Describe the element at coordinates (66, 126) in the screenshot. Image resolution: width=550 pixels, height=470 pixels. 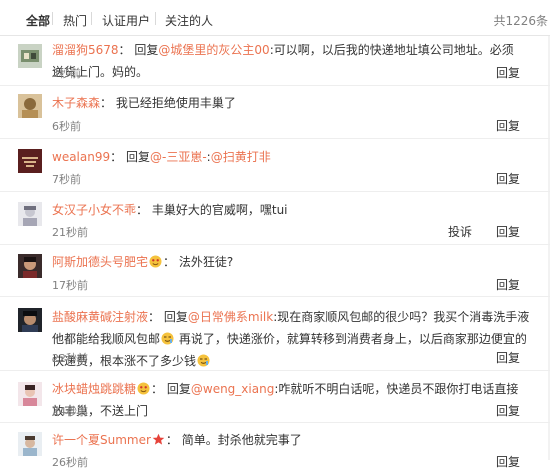
I see `comment-time: 6秒前` at that location.